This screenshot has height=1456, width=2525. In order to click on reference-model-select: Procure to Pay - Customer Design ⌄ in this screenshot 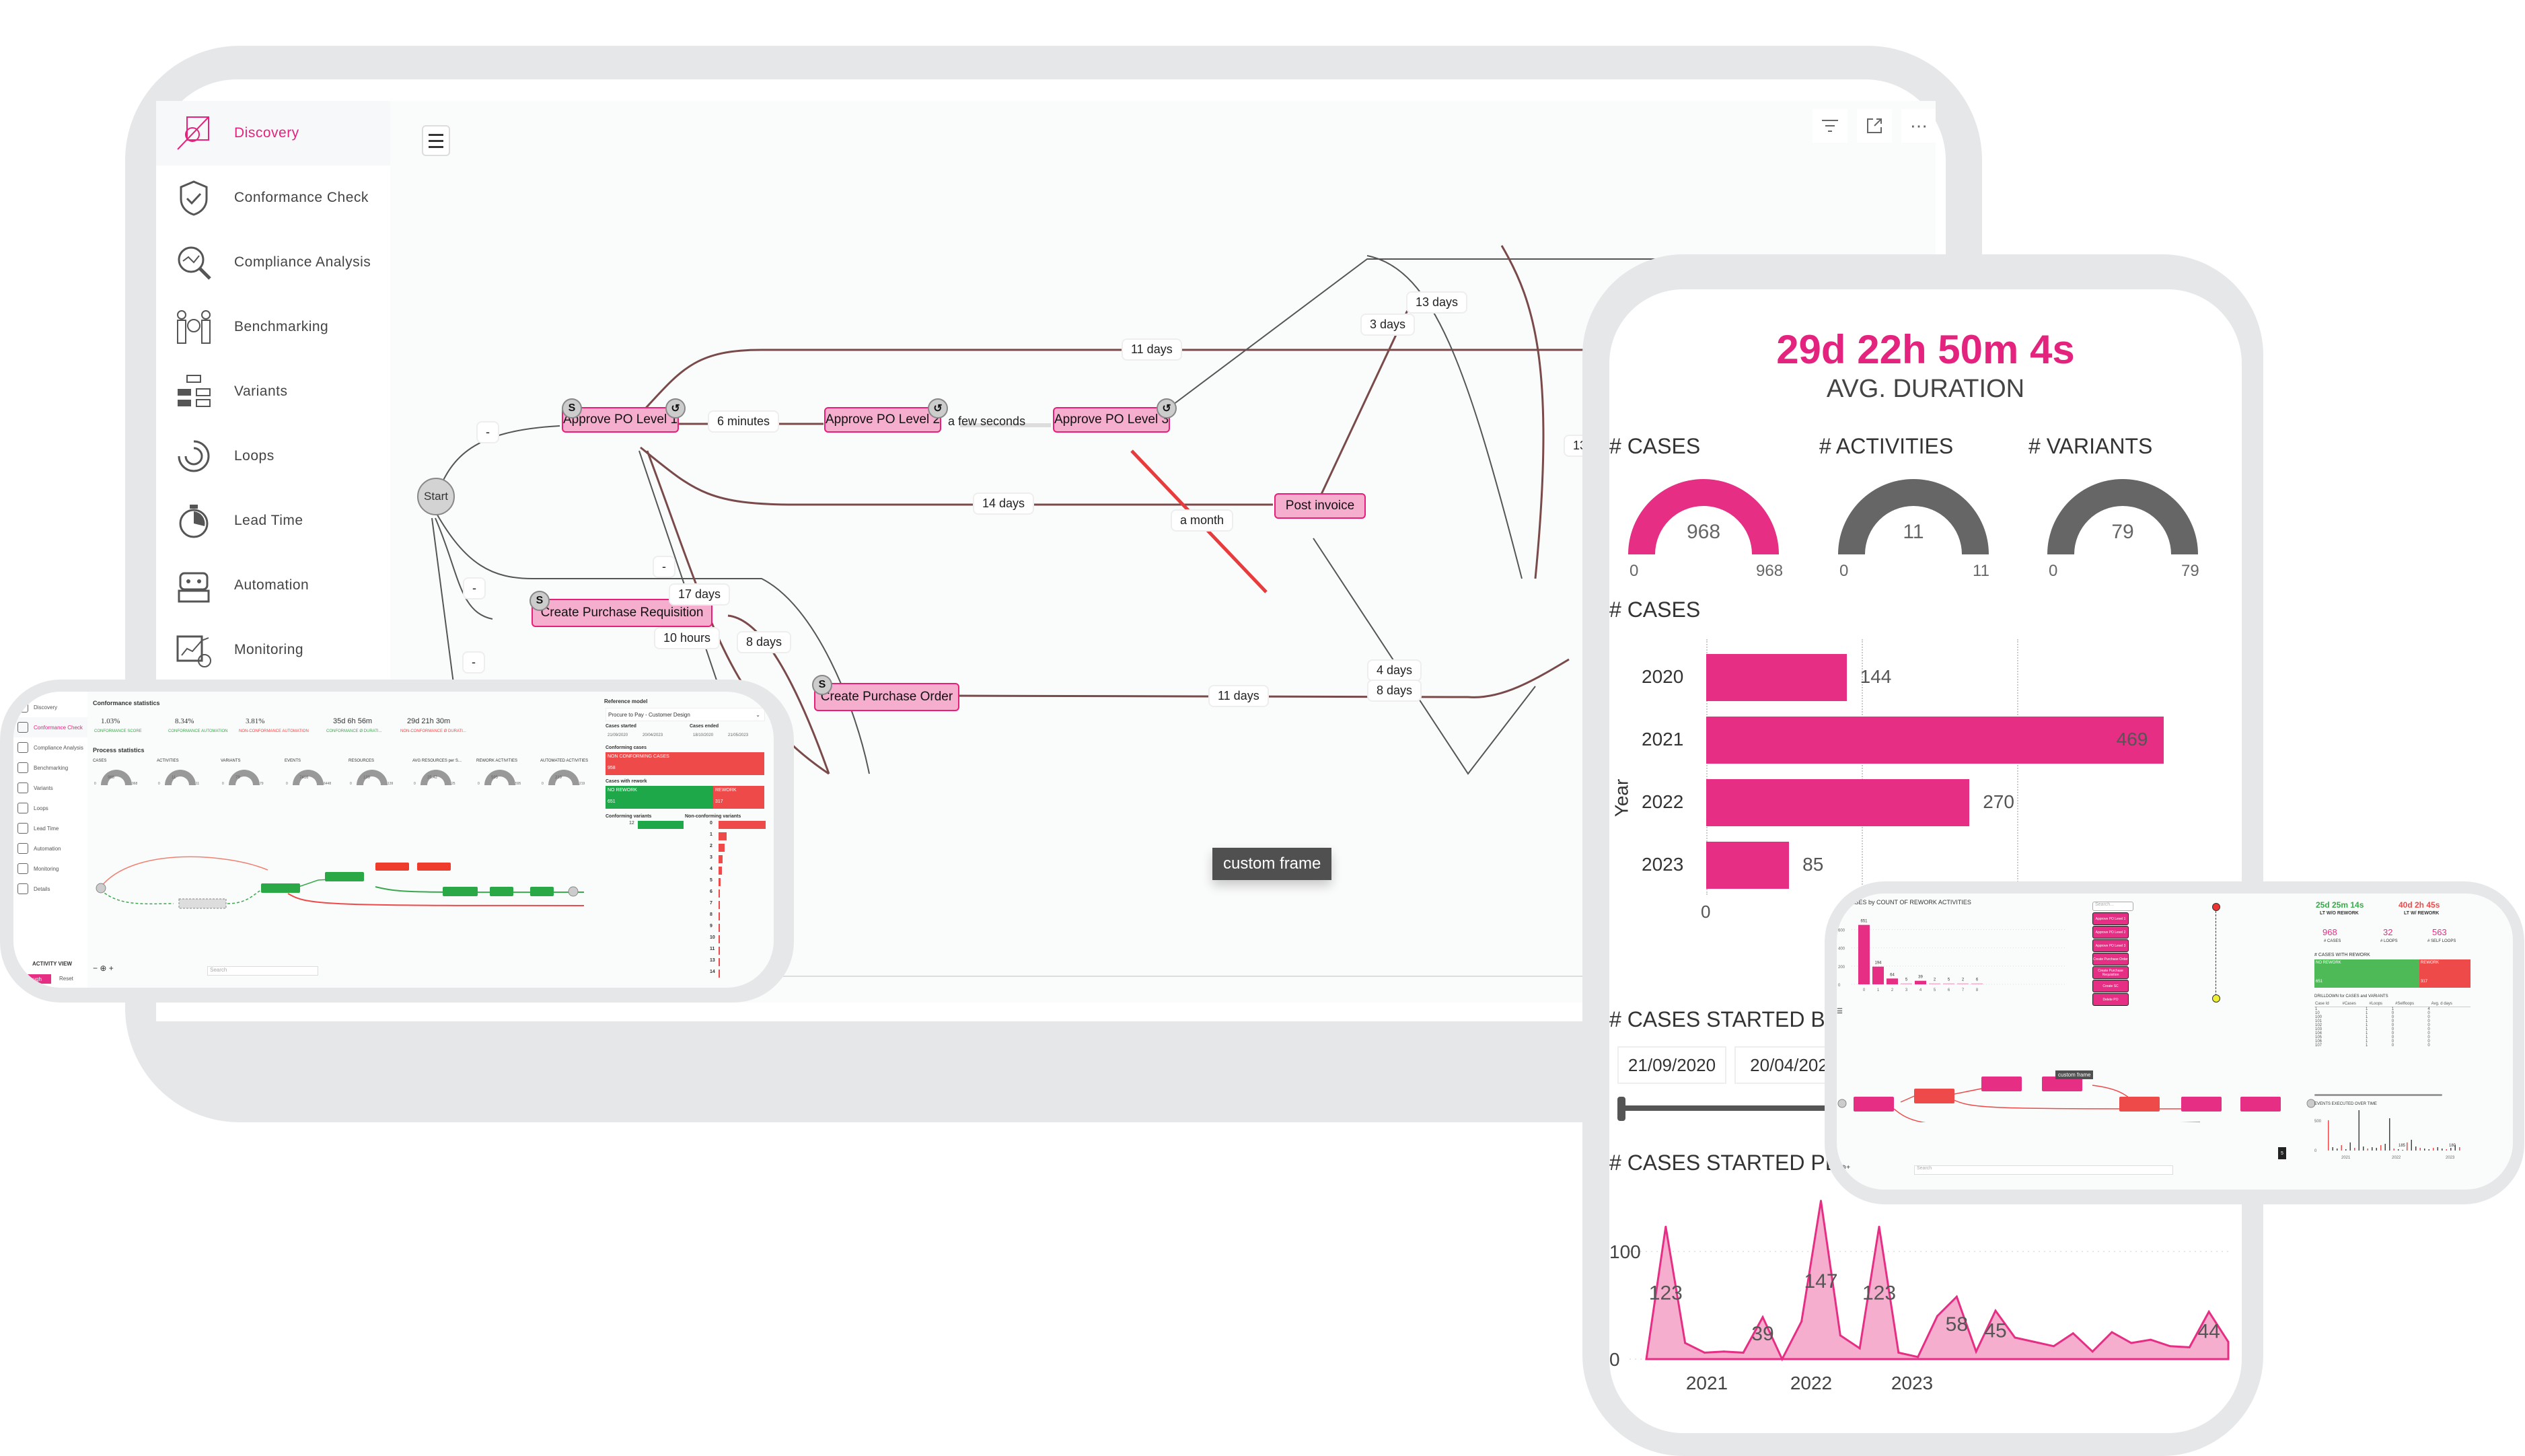, I will do `click(685, 714)`.